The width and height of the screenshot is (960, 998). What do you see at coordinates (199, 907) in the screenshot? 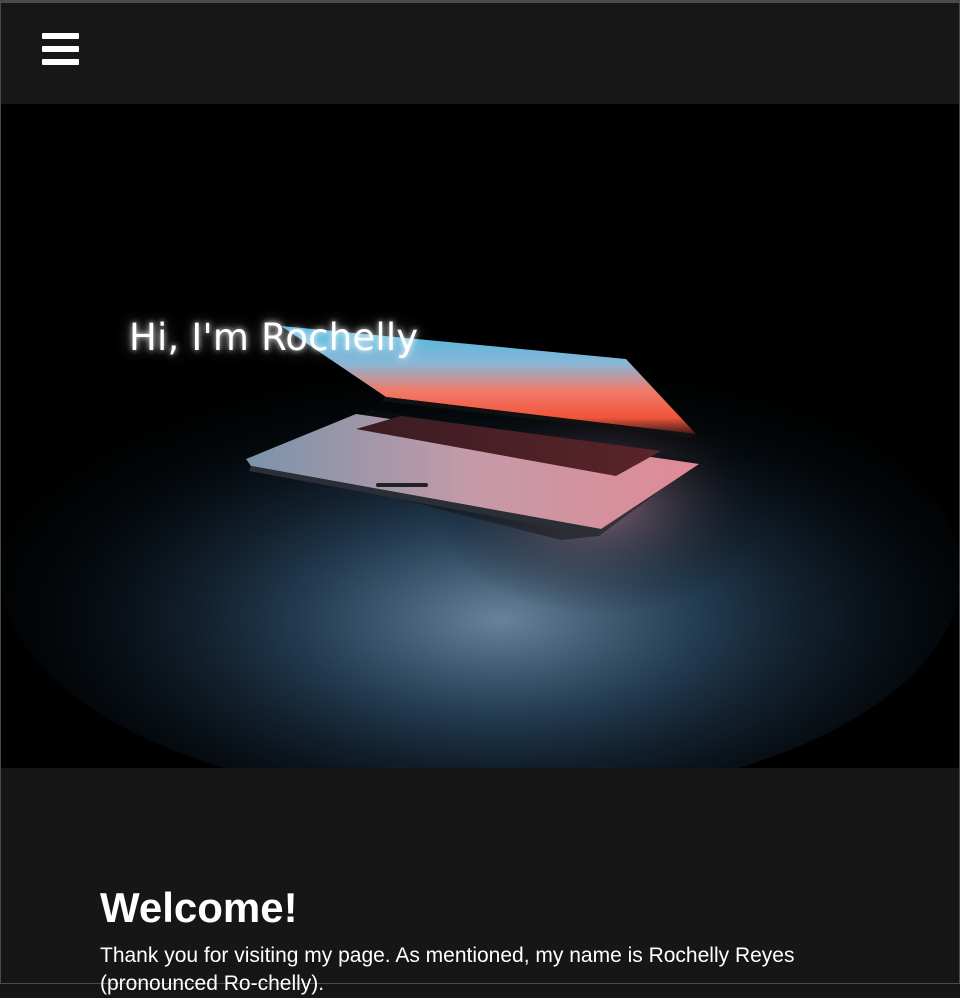
I see `welcome-heading: Welcome!` at bounding box center [199, 907].